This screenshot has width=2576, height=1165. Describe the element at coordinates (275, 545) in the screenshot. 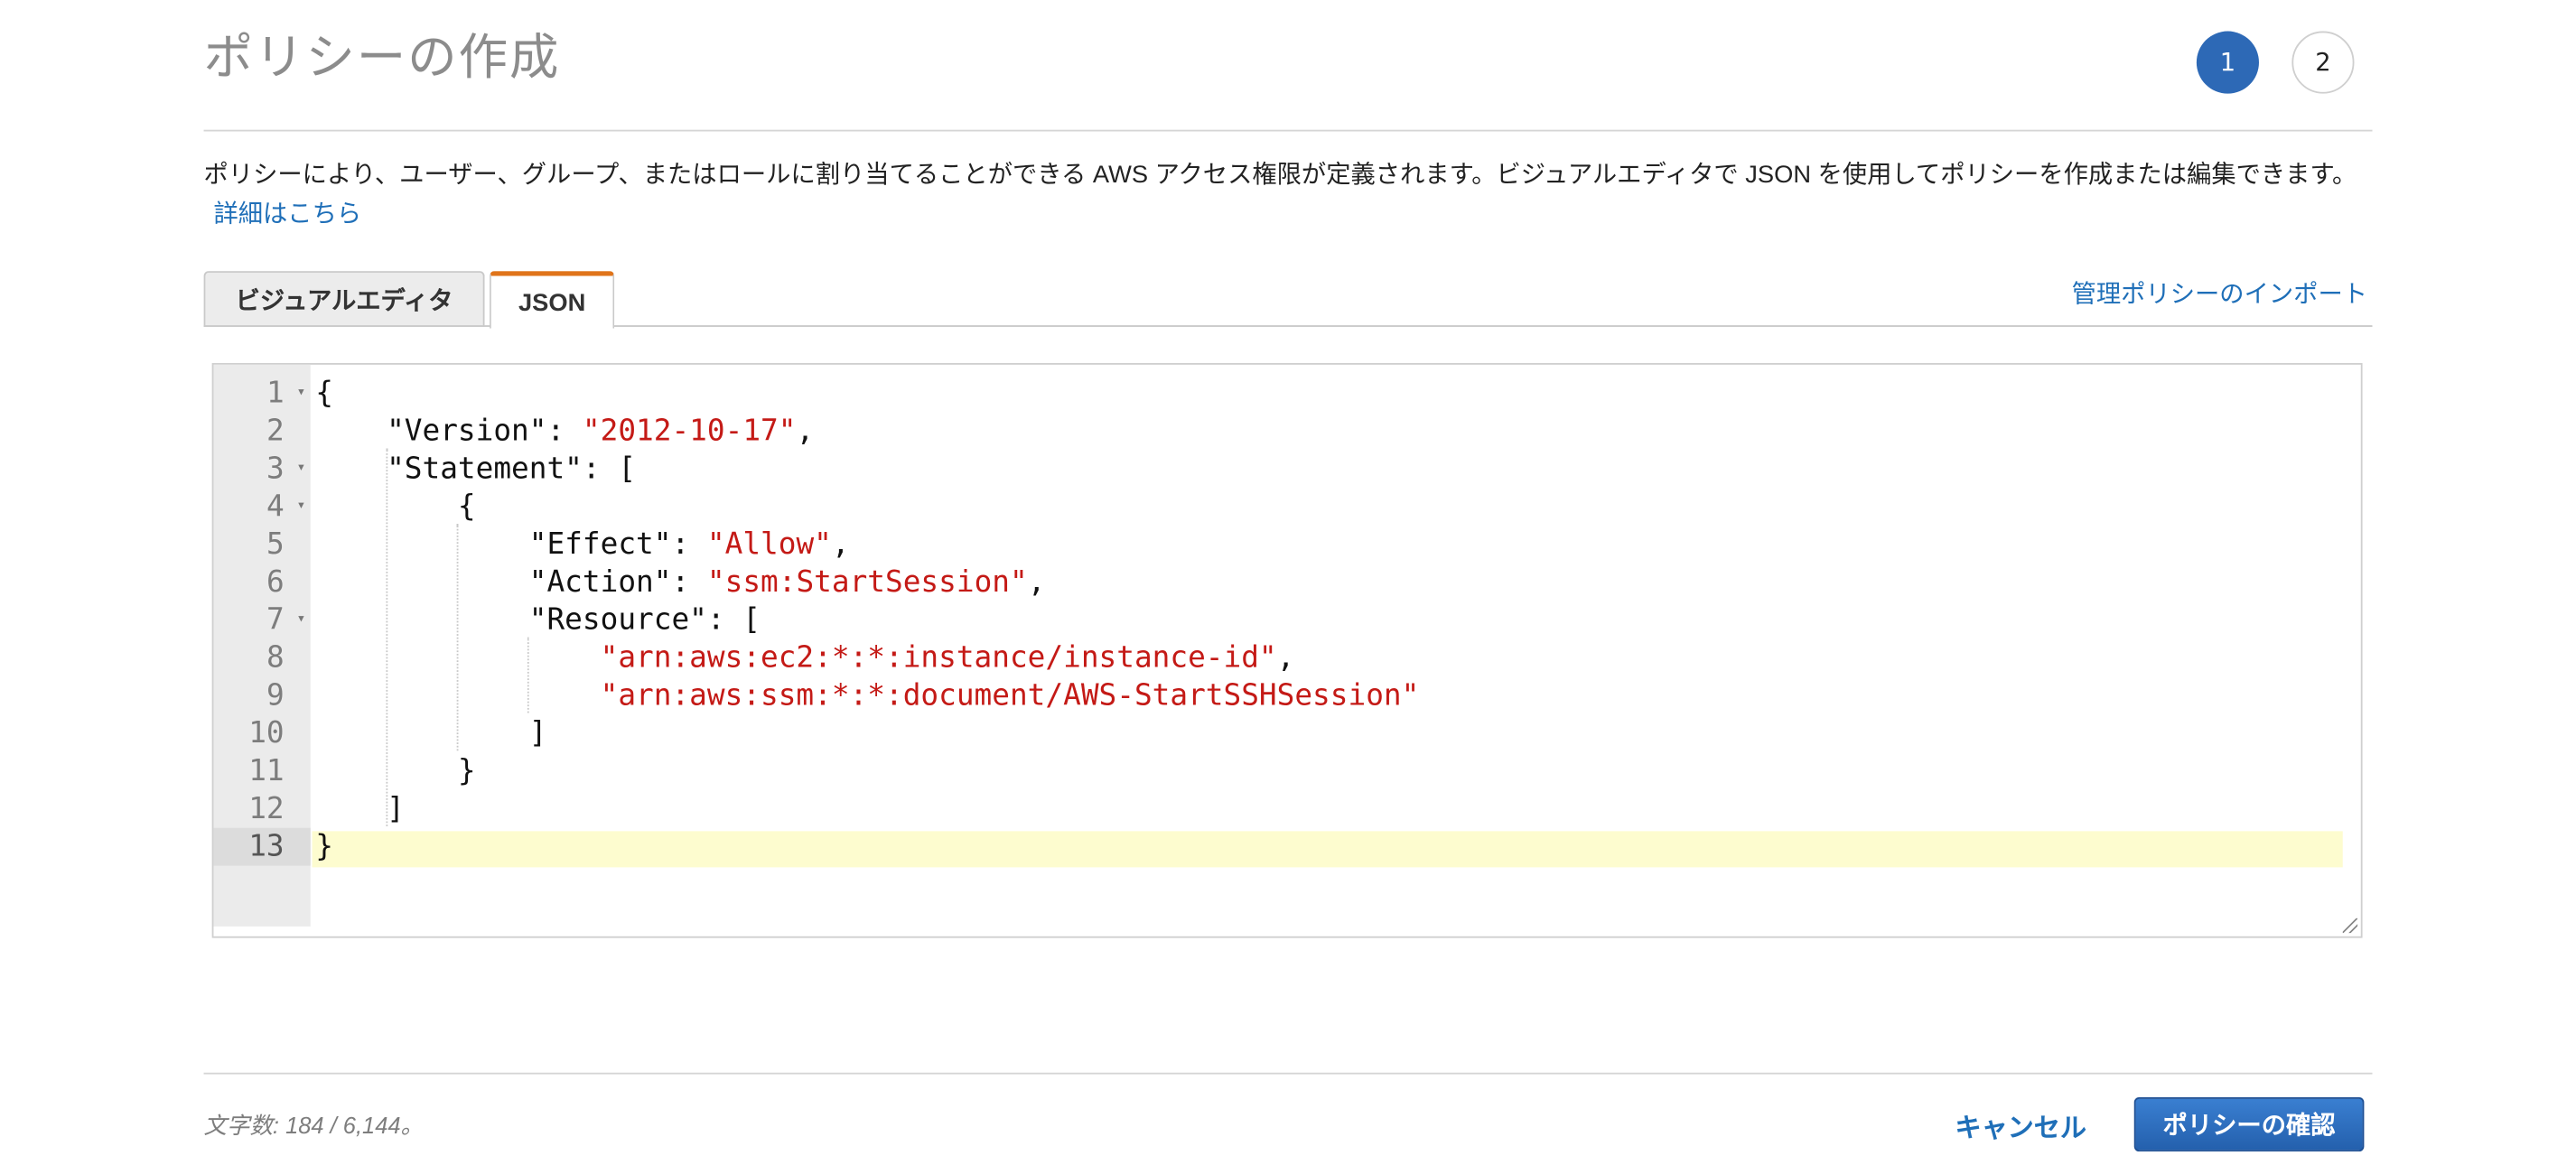

I see `line-number: 5` at that location.